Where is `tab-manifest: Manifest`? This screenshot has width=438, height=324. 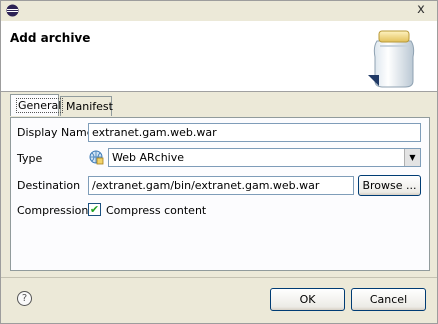
tab-manifest: Manifest is located at coordinates (86, 106).